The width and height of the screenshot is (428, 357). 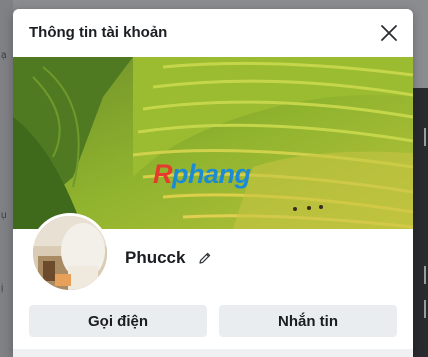 I want to click on modal-header: Thông tin tài khoản, so click(x=213, y=33).